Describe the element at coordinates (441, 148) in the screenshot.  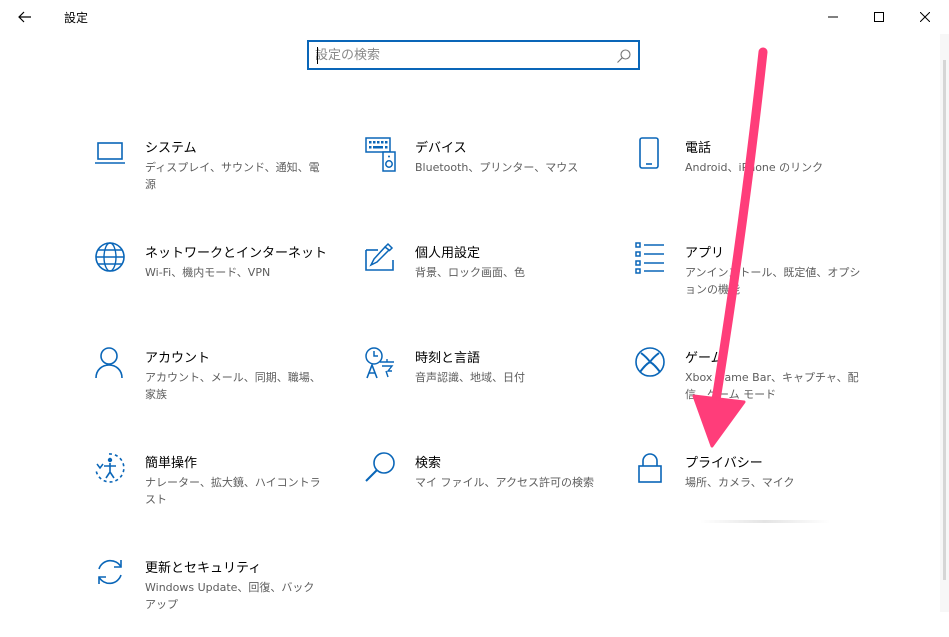
I see `tile-name: デバイス` at that location.